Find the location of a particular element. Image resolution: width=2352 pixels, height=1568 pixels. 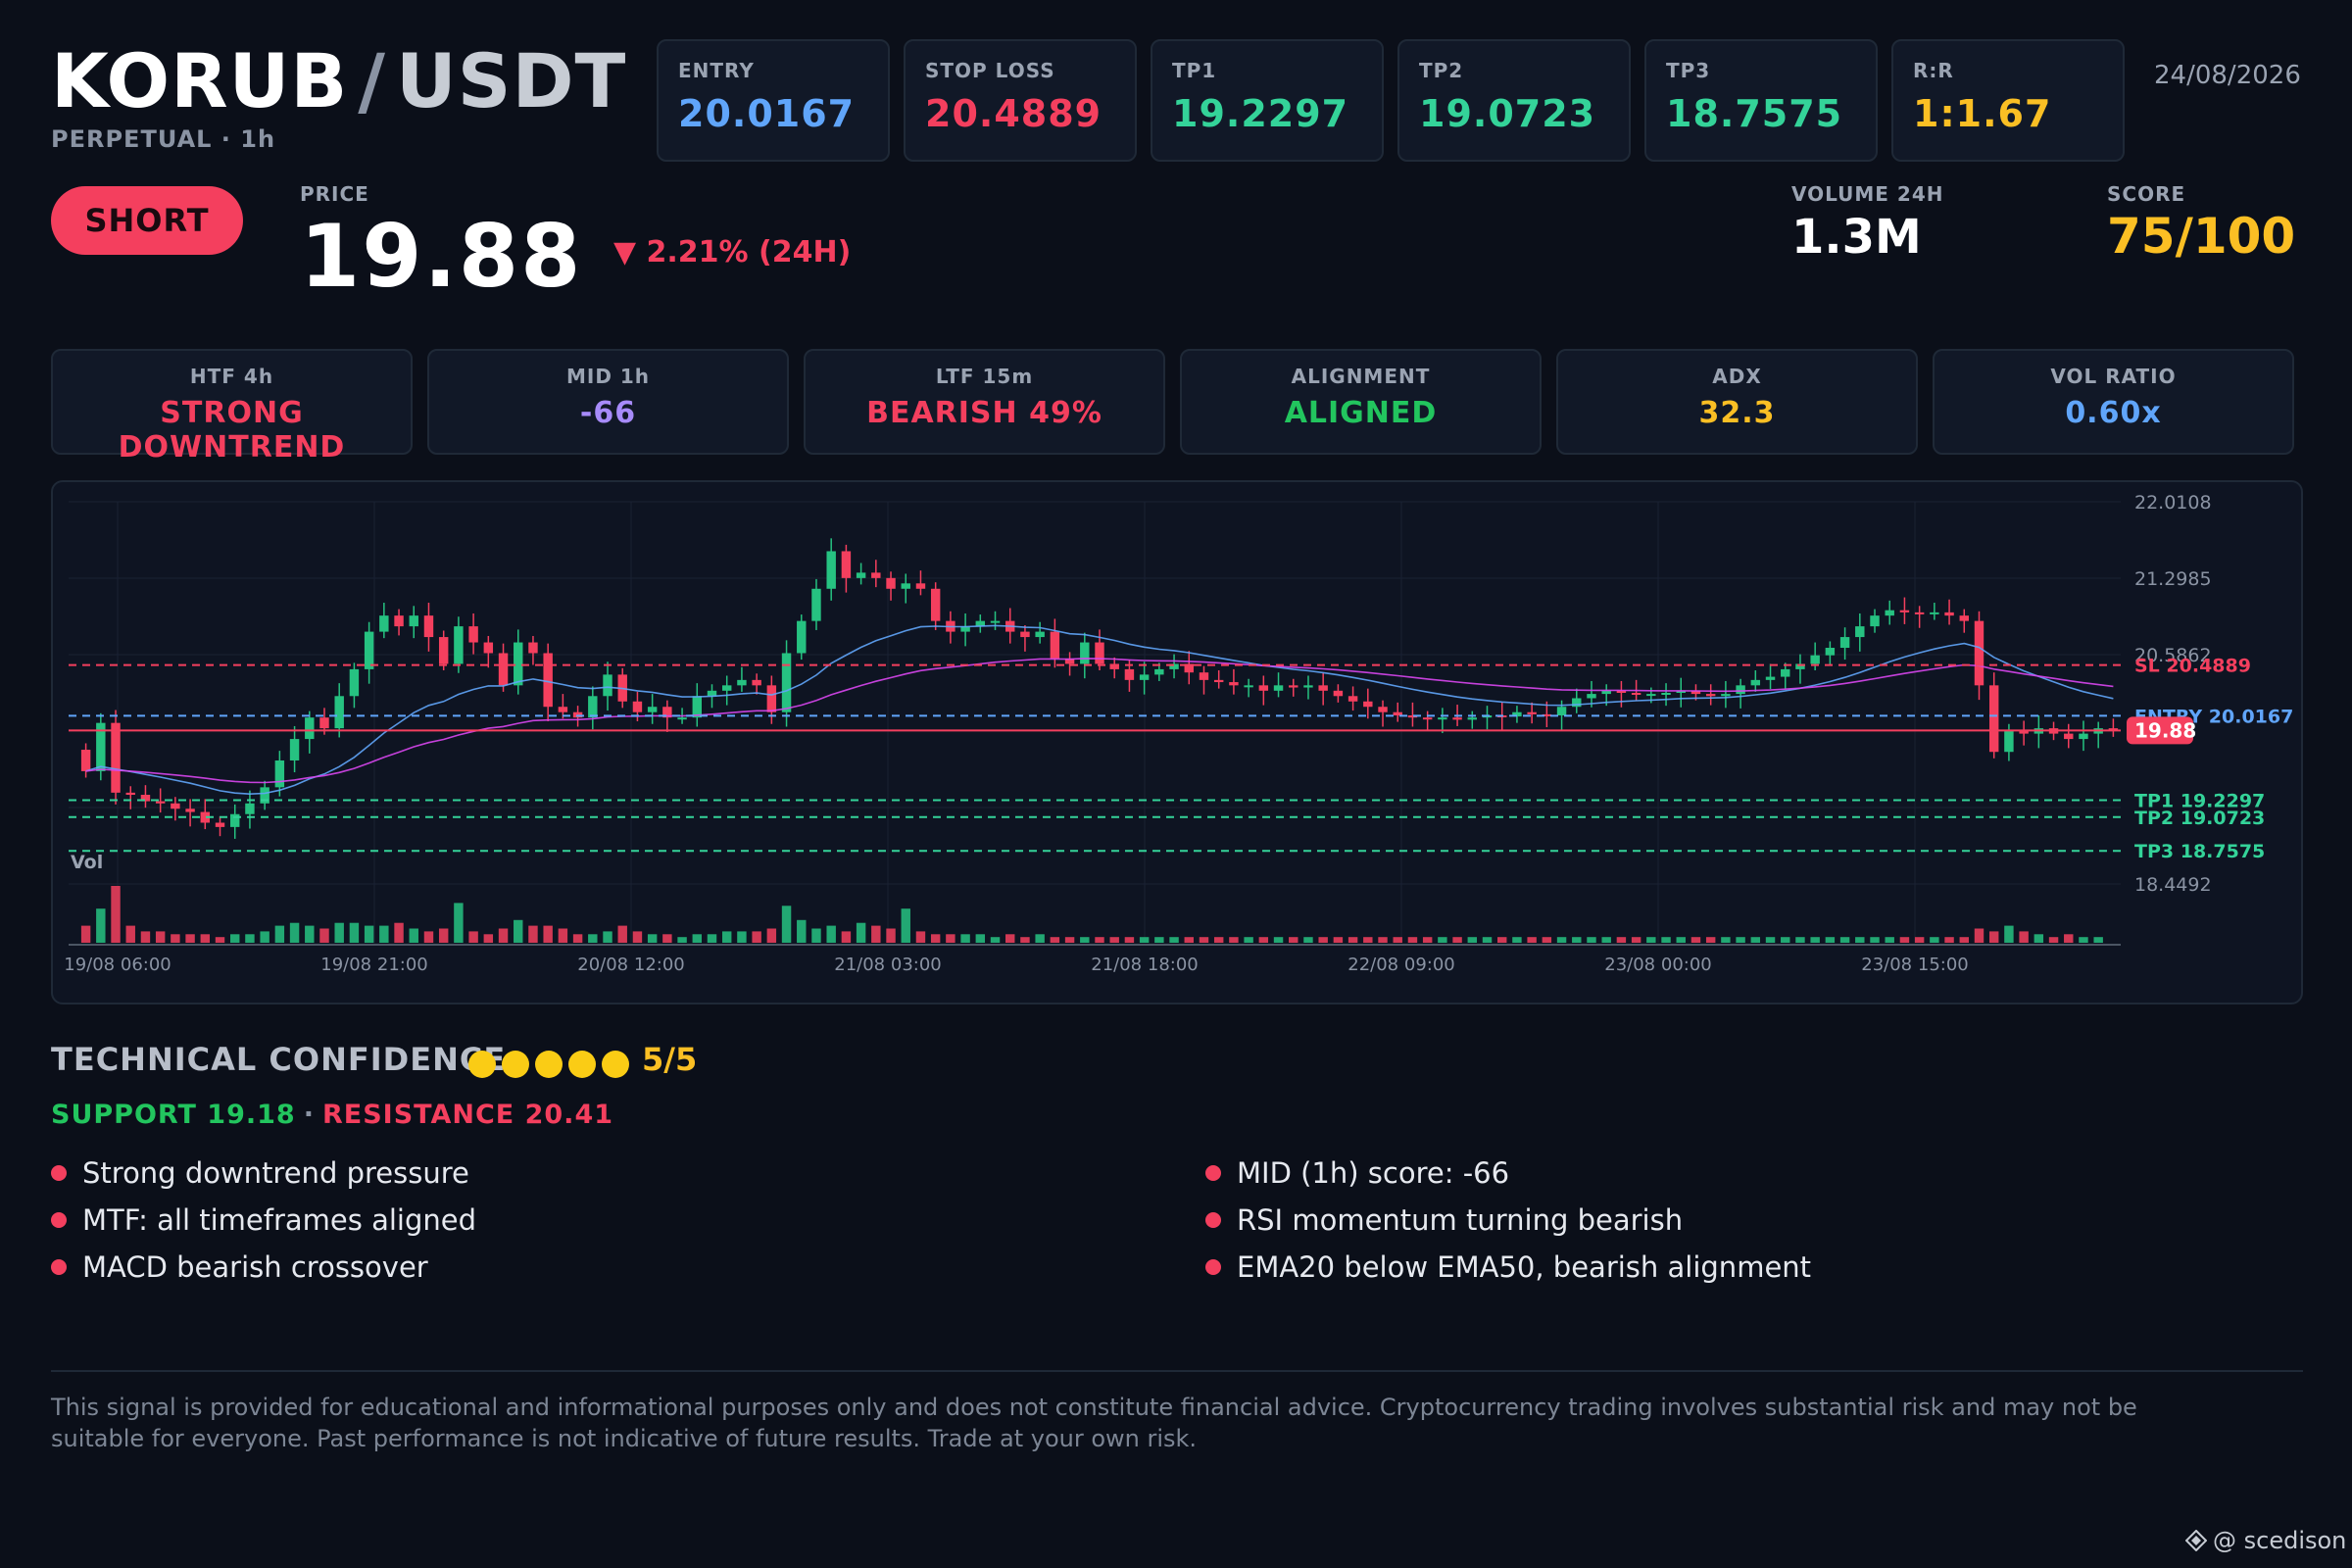

x-tick-label: 21/08 18:00 is located at coordinates (1144, 965).